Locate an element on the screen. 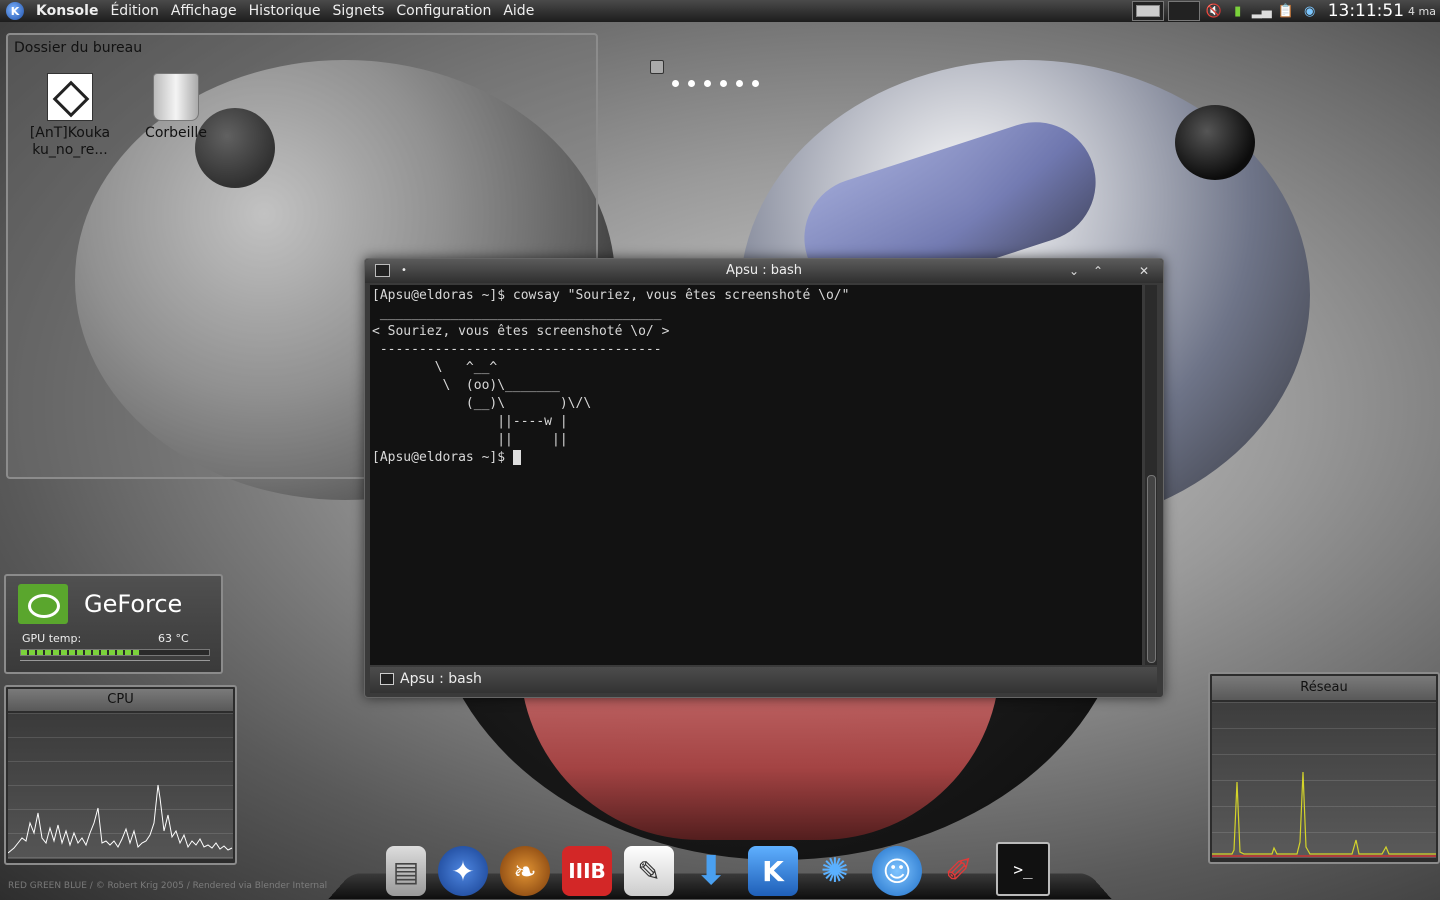 The image size is (1440, 900). cpu-graph-line is located at coordinates (120, 819).